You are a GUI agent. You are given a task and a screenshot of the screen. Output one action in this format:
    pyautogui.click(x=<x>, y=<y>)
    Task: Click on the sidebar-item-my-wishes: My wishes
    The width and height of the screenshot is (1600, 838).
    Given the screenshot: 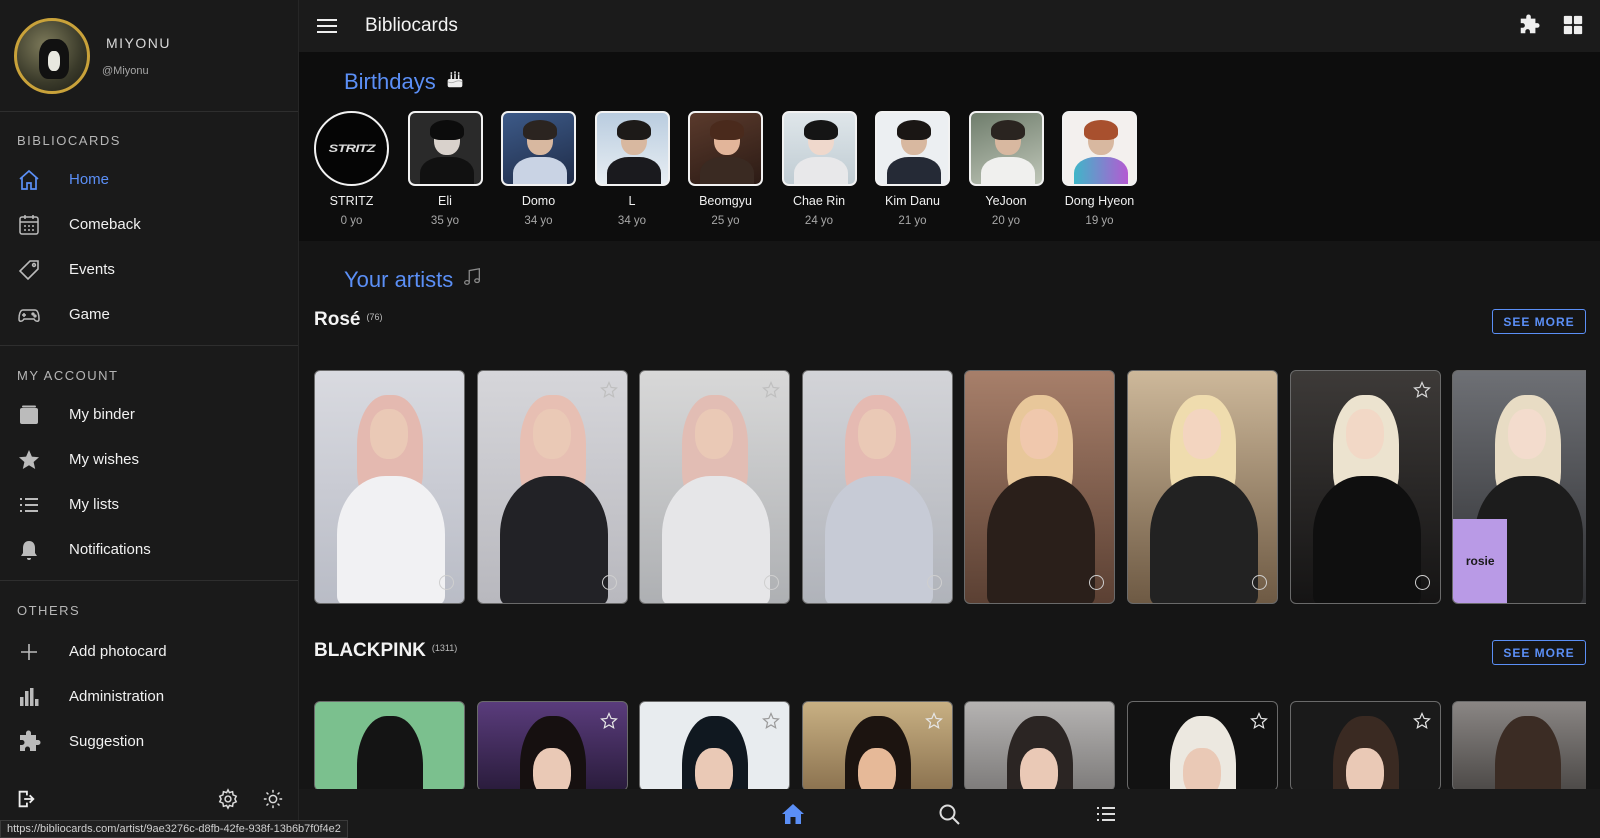 What is the action you would take?
    pyautogui.click(x=149, y=459)
    